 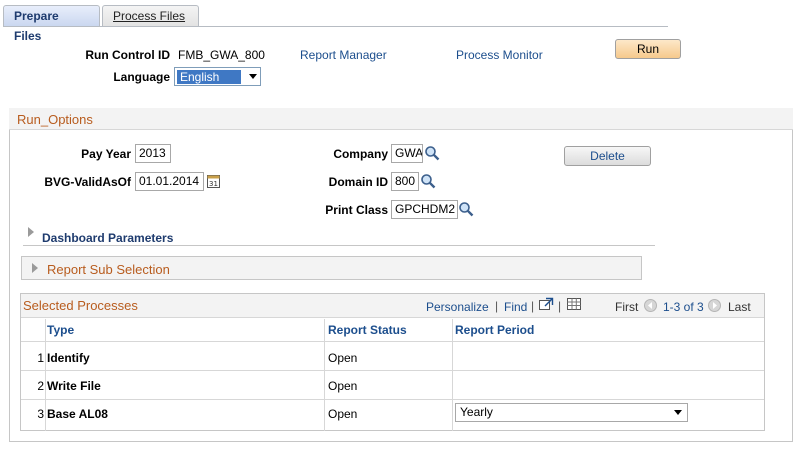 I want to click on dashboard-divider, so click(x=339, y=245).